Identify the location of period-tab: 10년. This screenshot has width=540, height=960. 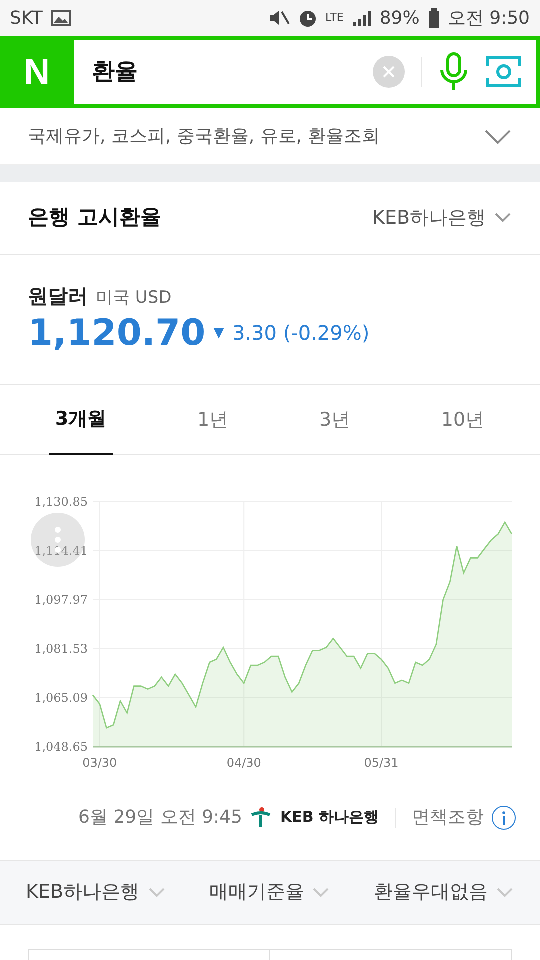
(463, 420).